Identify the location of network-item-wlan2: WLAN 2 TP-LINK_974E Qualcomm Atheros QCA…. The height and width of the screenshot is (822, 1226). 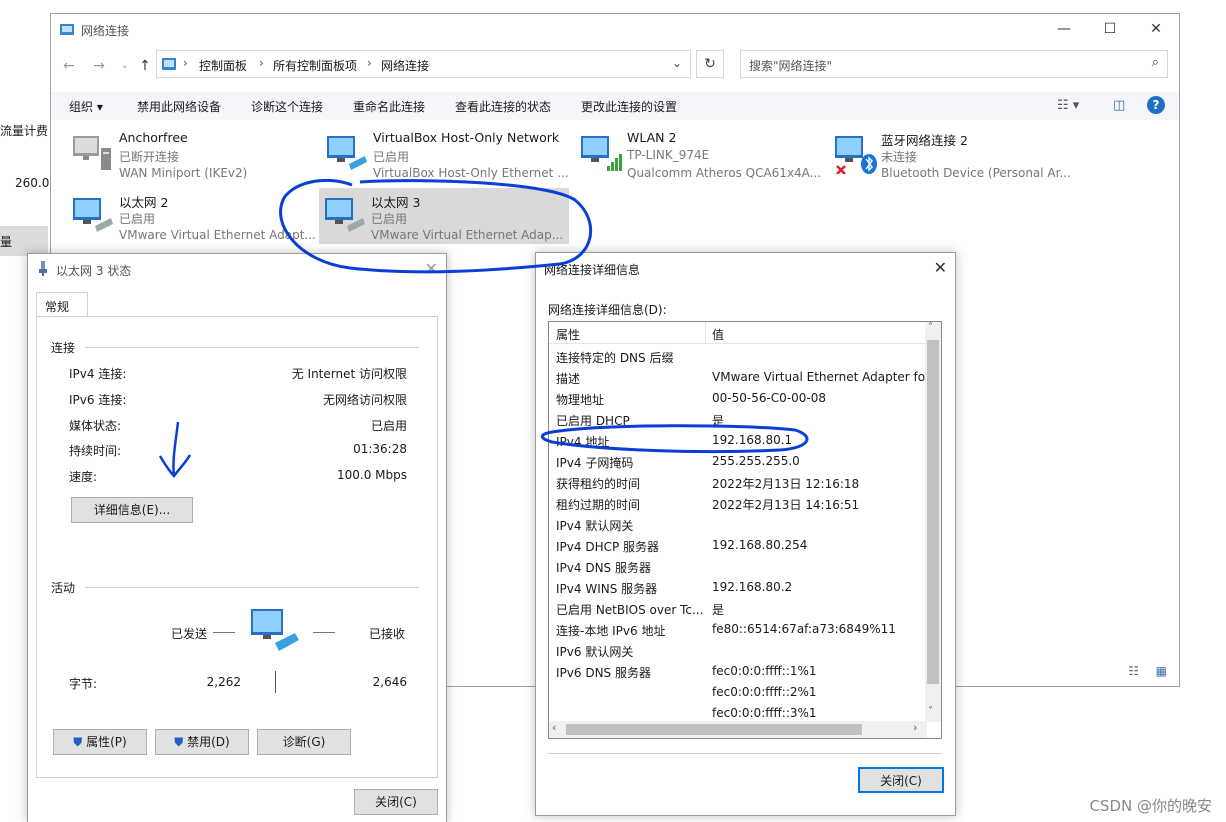
(700, 154).